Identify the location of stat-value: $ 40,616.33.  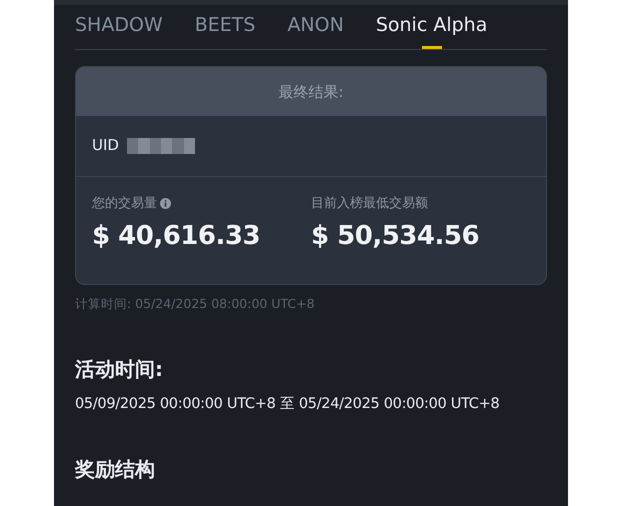
(177, 237).